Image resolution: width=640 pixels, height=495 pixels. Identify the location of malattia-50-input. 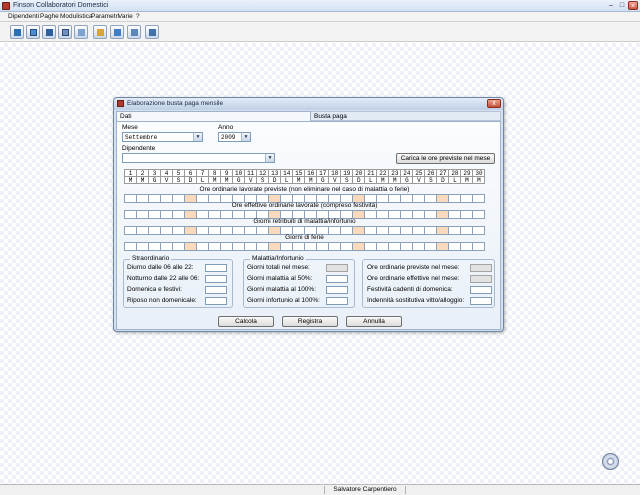
(337, 279).